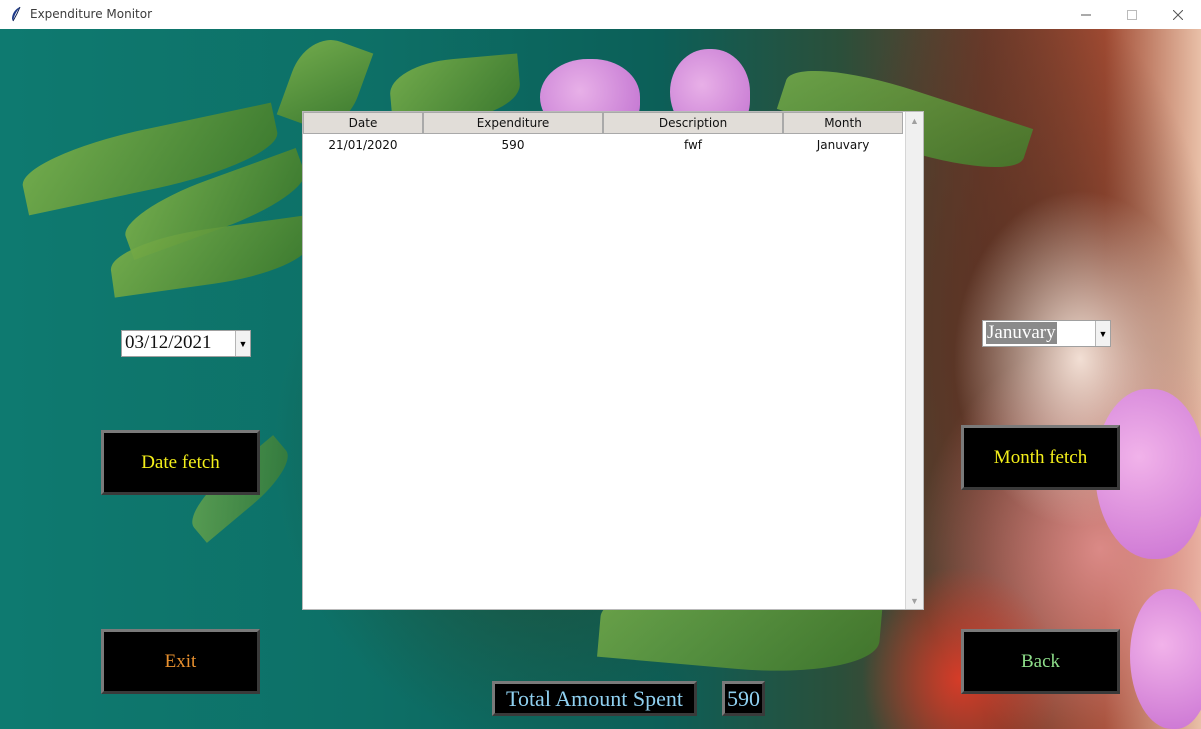 This screenshot has width=1201, height=729. Describe the element at coordinates (1132, 14) in the screenshot. I see `maximize-button` at that location.